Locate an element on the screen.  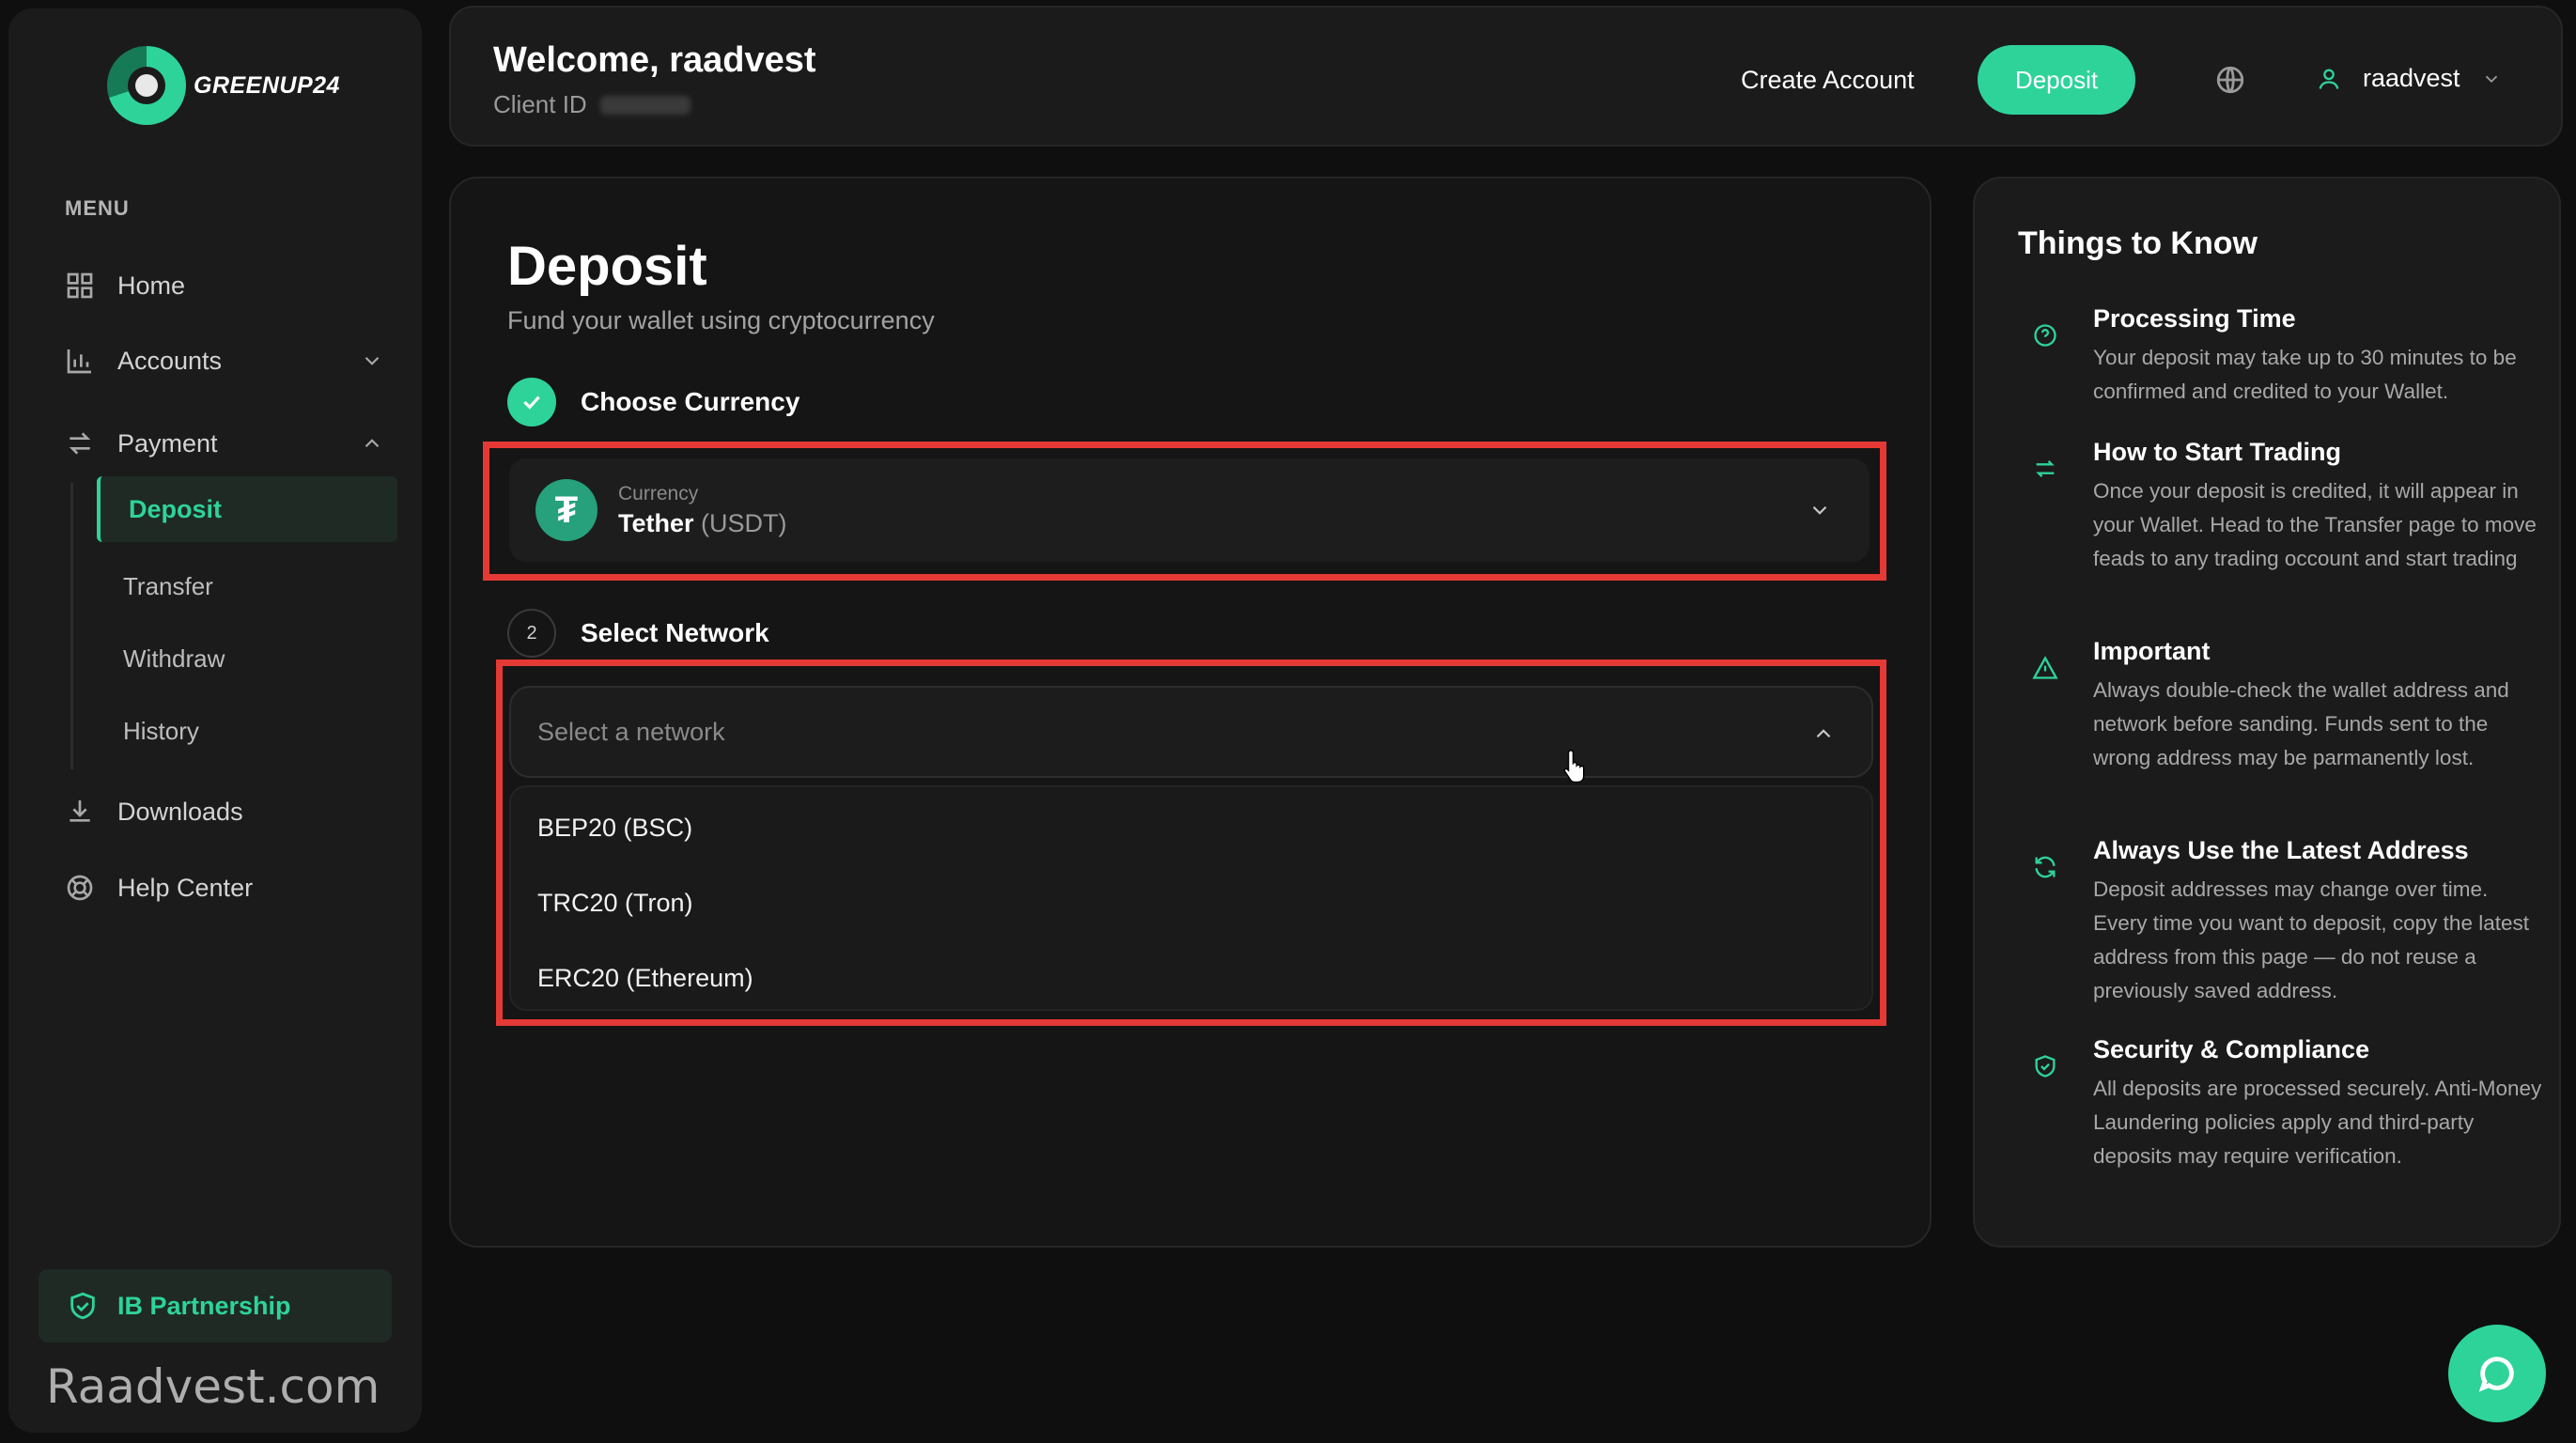
logo-icon is located at coordinates (146, 85).